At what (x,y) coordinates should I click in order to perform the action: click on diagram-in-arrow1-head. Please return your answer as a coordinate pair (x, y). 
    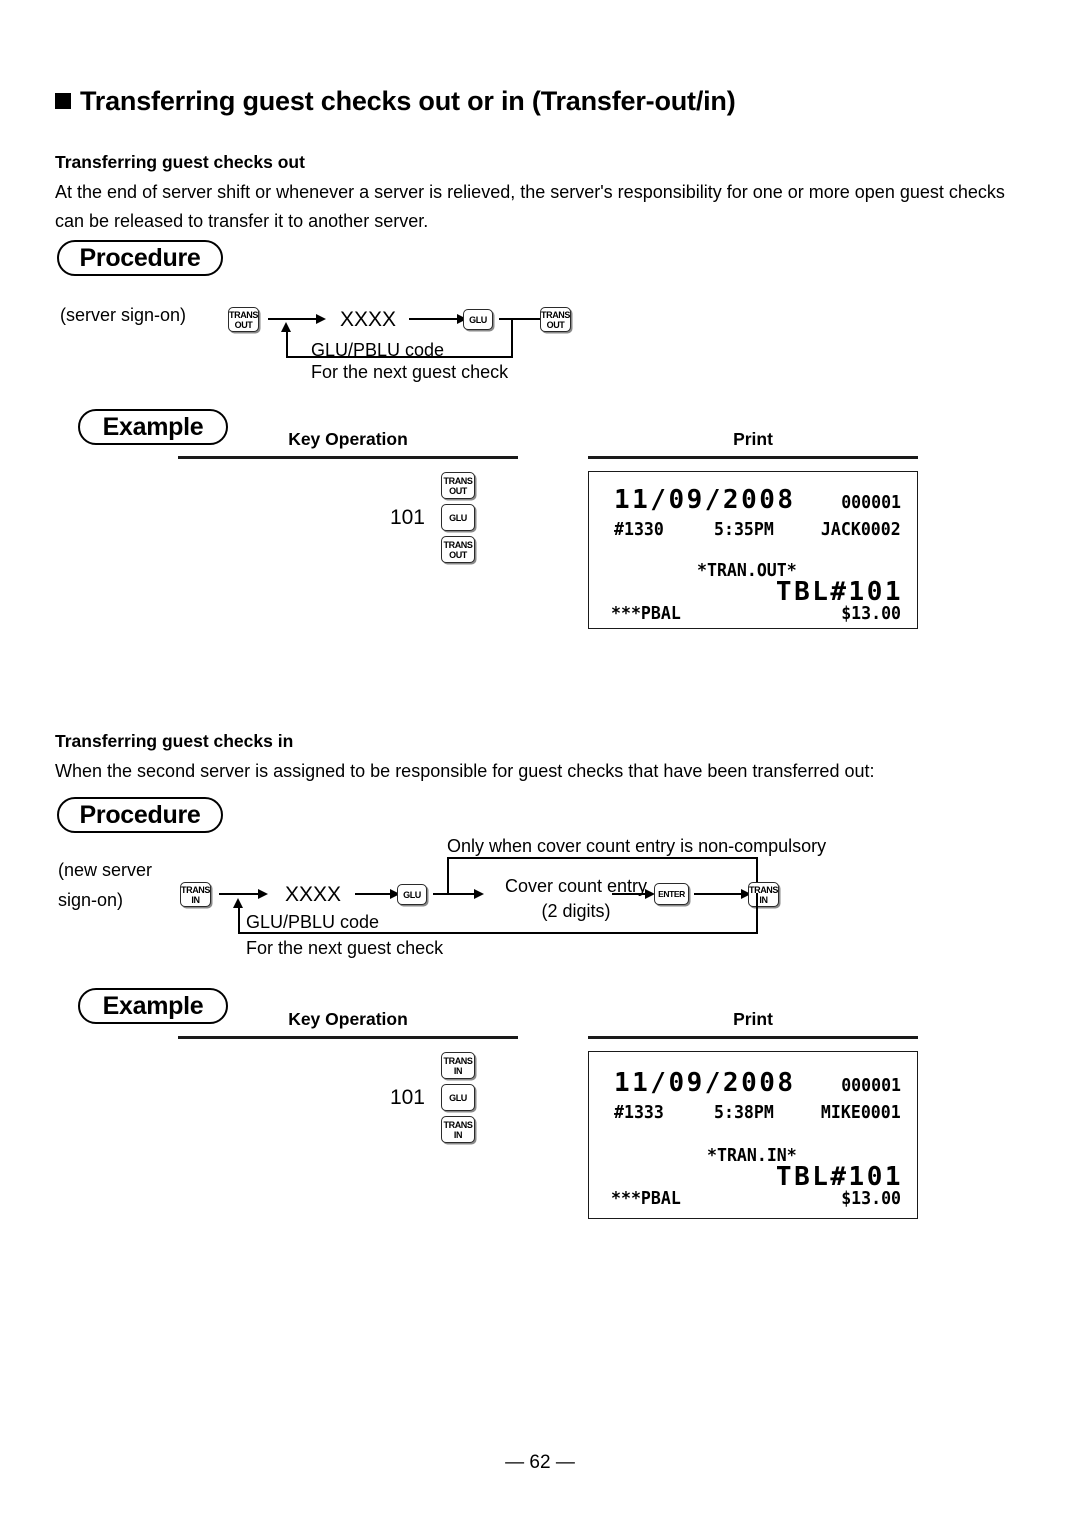
    Looking at the image, I should click on (263, 893).